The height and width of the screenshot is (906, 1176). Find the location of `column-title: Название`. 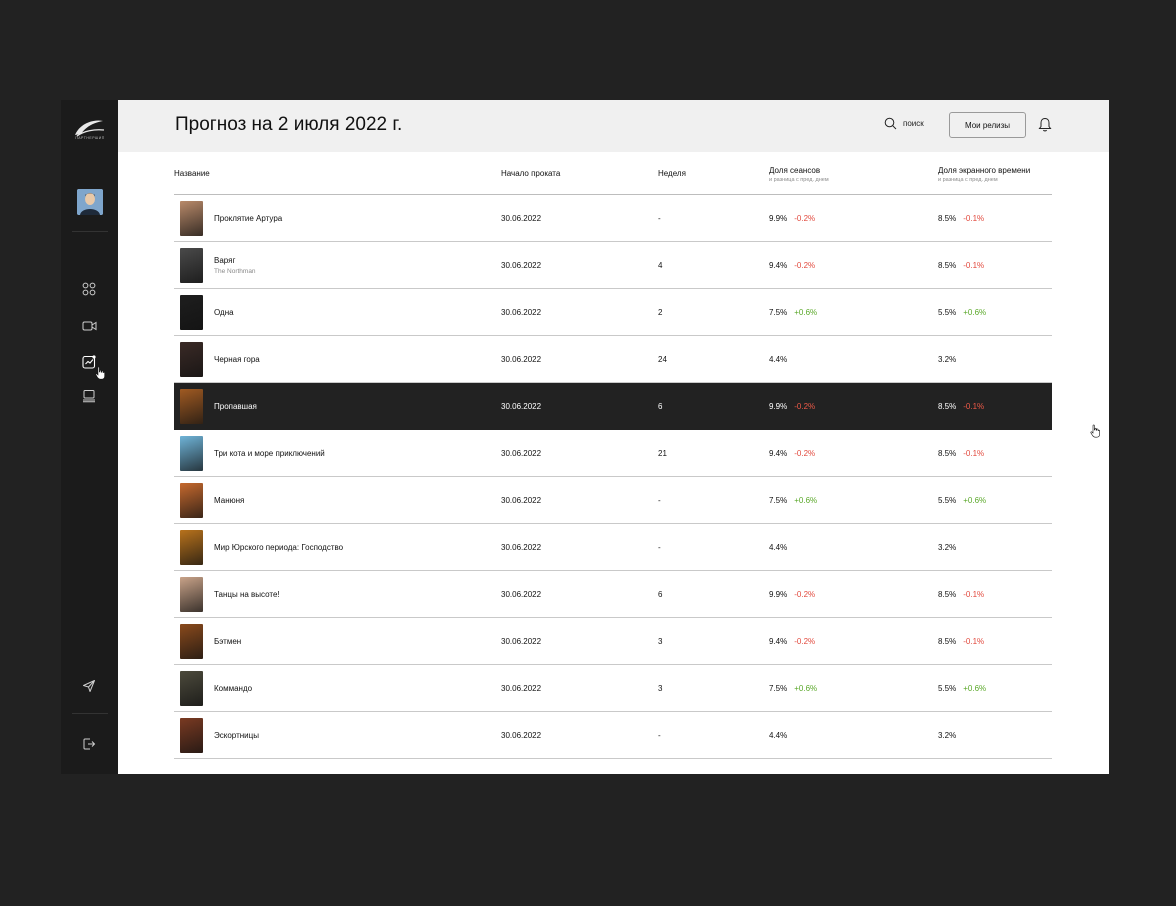

column-title: Название is located at coordinates (192, 173).